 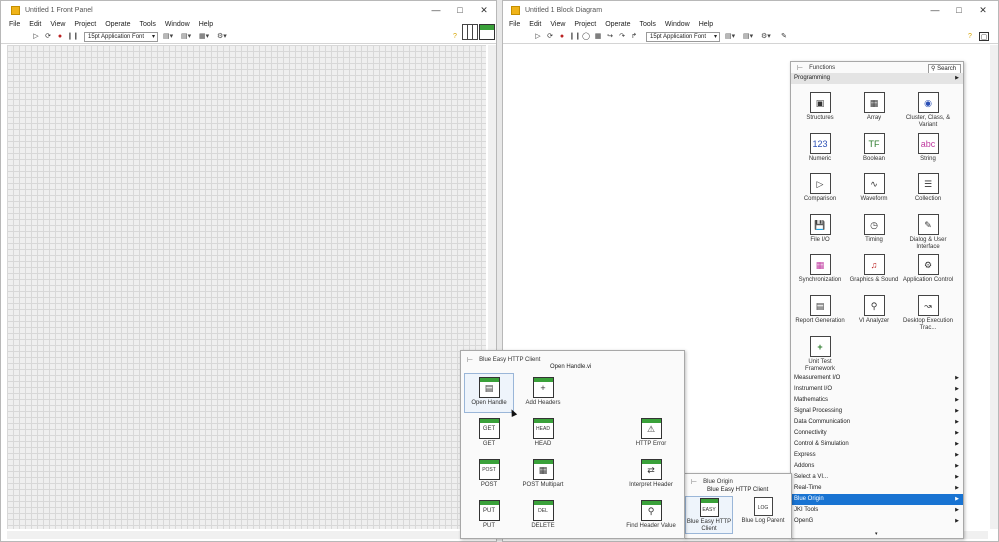 I want to click on palette-item-http-error: ⚠ HTTP Error, so click(x=651, y=433).